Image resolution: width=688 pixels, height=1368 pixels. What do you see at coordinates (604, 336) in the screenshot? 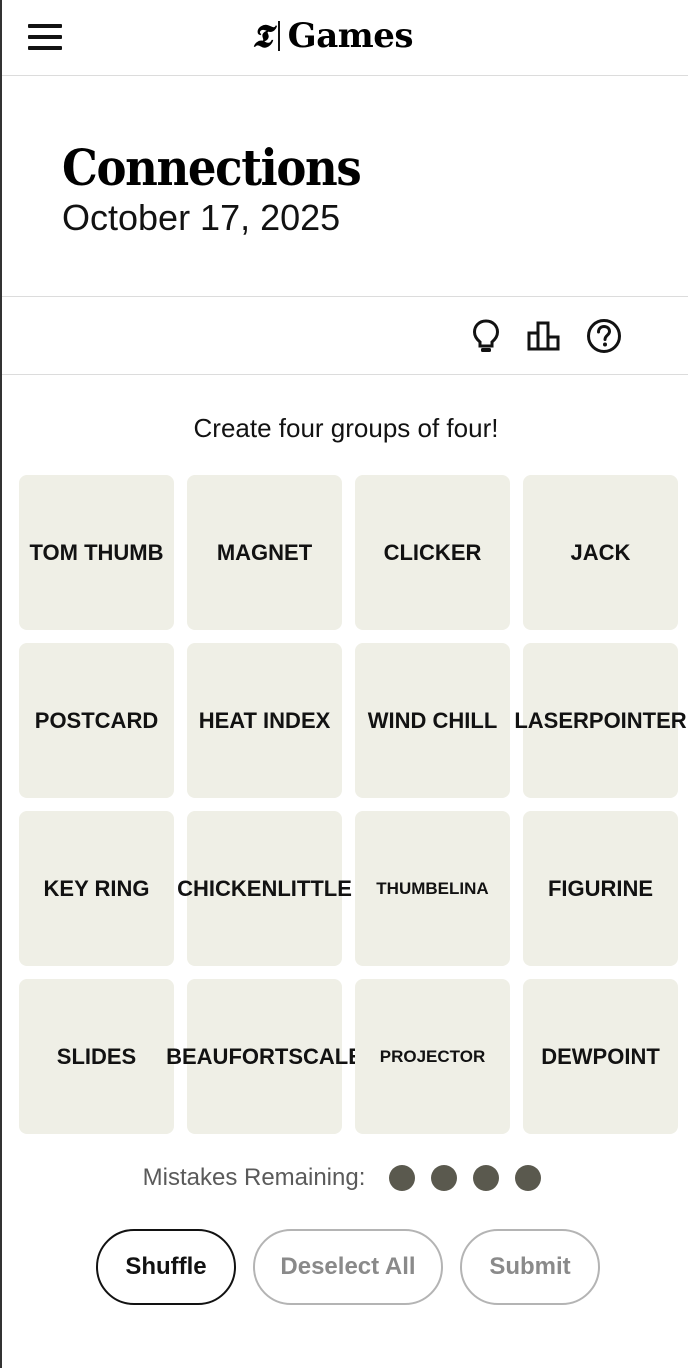
I see `help-icon` at bounding box center [604, 336].